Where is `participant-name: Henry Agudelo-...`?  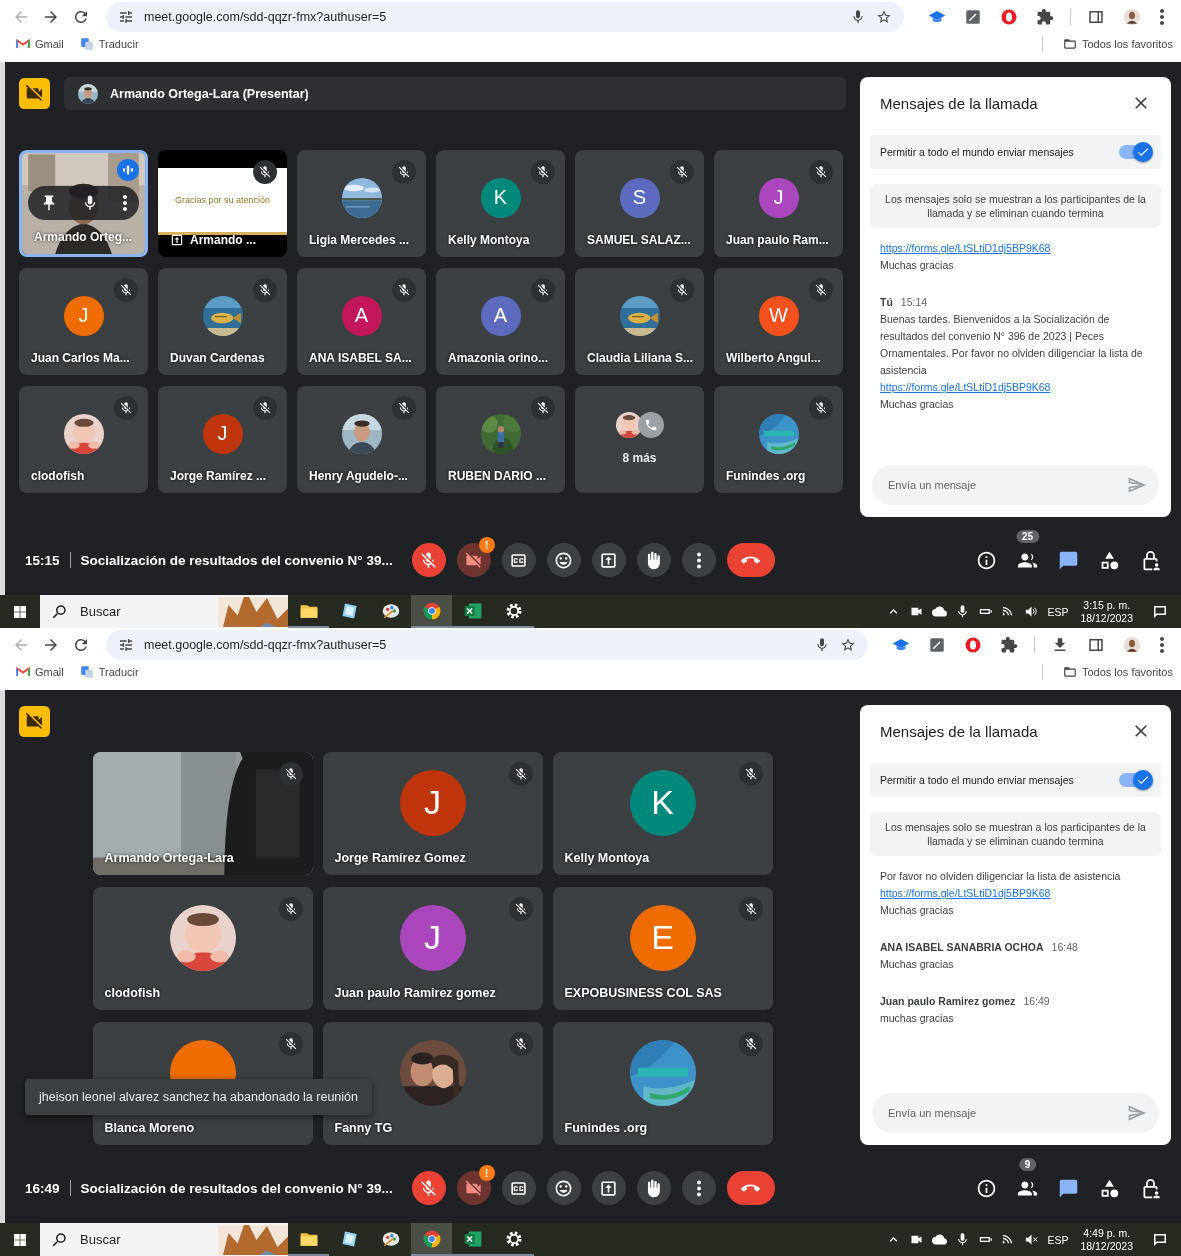 participant-name: Henry Agudelo-... is located at coordinates (358, 476).